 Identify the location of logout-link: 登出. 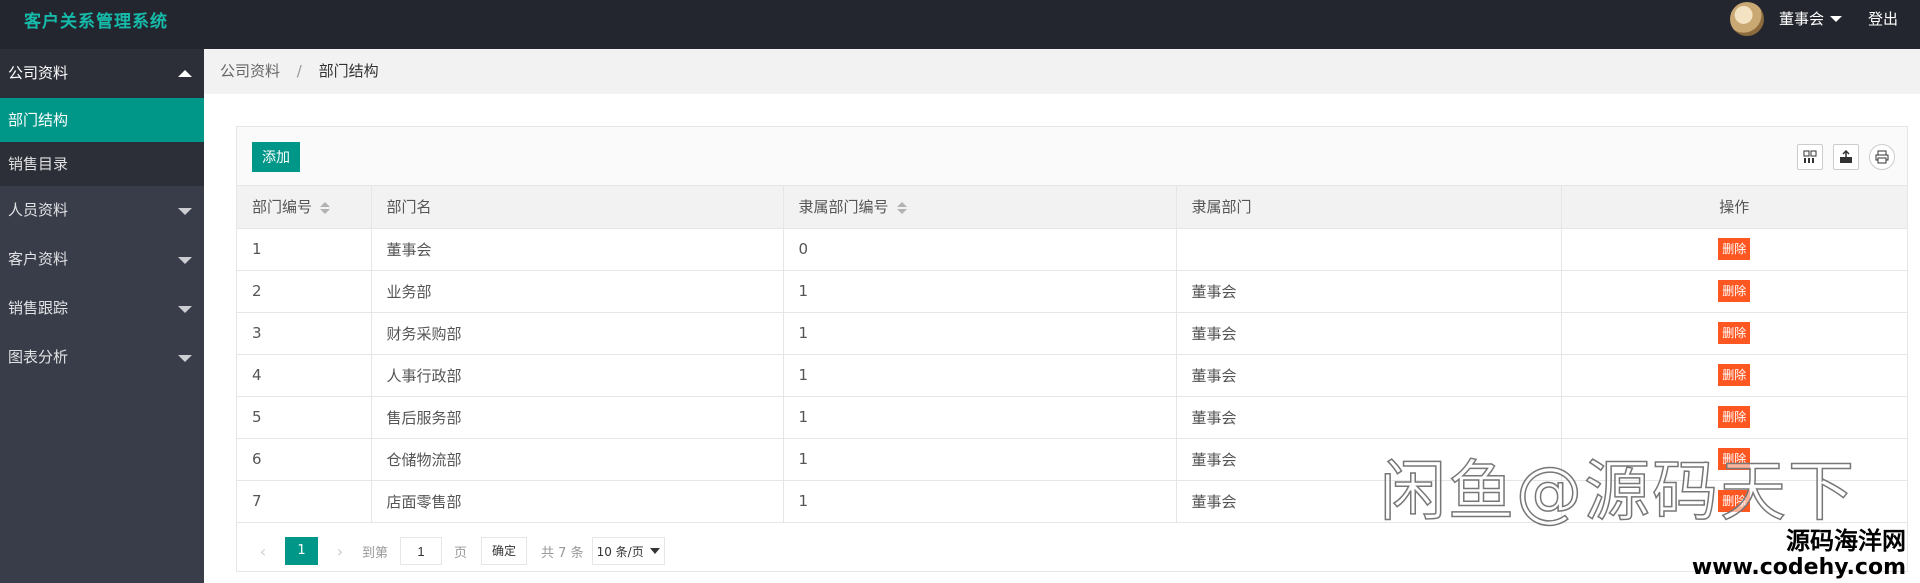
(1883, 18).